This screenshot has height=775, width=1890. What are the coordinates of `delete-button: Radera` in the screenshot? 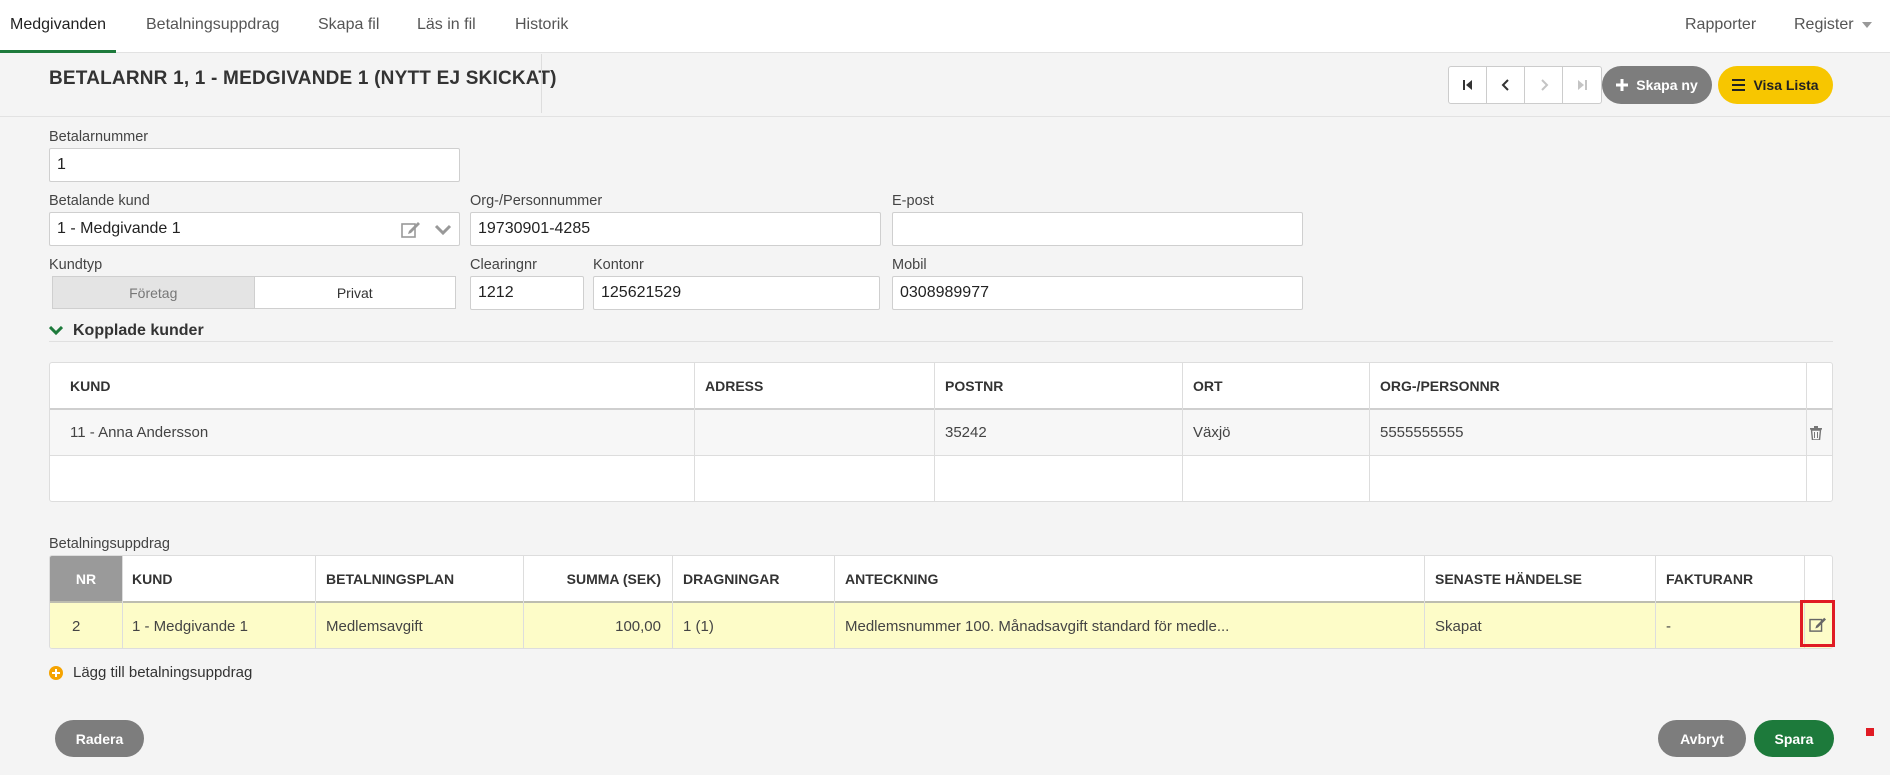 It's located at (99, 738).